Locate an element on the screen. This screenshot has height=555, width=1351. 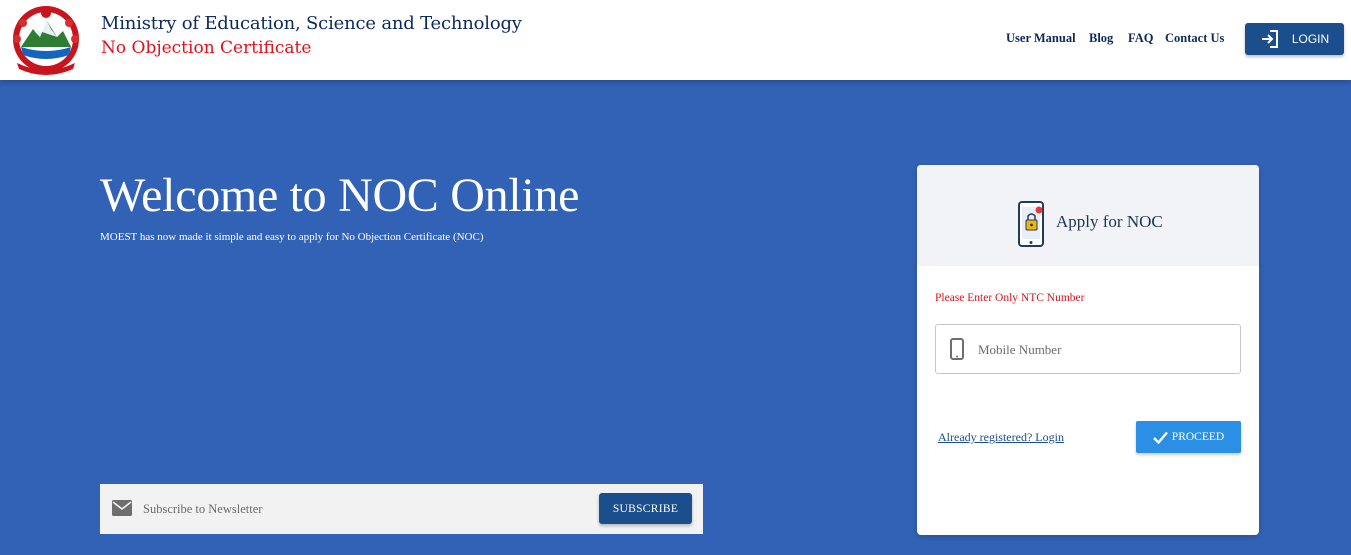
nepal-emblem-logo is located at coordinates (46, 39).